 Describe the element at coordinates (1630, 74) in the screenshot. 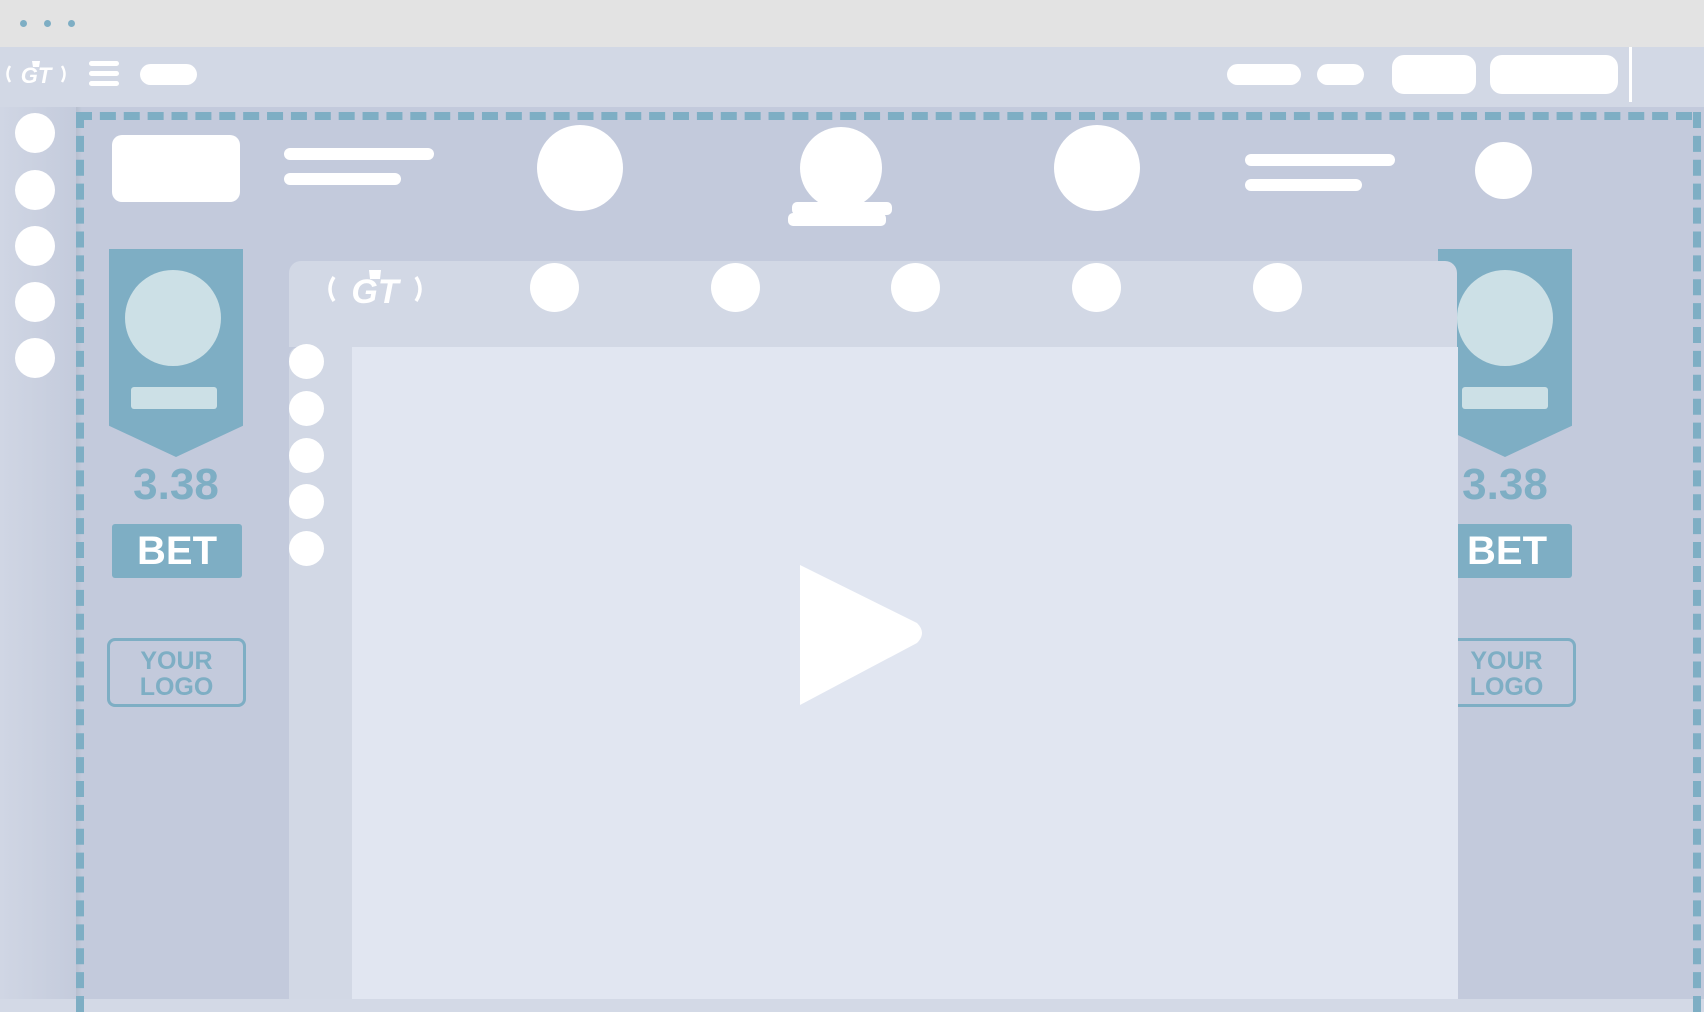

I see `scrollbar-indicator` at that location.